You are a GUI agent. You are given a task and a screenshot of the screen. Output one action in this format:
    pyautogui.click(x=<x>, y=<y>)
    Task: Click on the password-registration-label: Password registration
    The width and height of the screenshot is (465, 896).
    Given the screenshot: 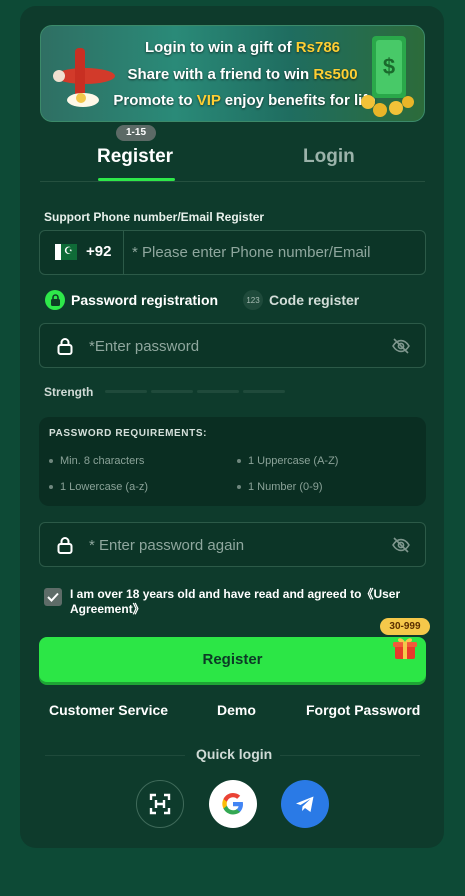 What is the action you would take?
    pyautogui.click(x=145, y=300)
    